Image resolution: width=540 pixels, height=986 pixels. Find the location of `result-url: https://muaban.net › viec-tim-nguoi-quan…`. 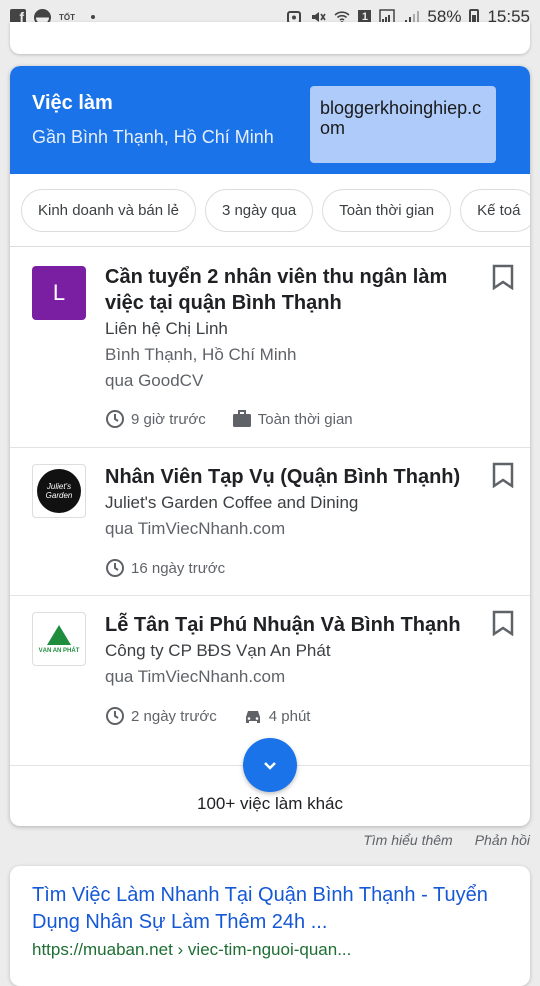

result-url: https://muaban.net › viec-tim-nguoi-quan… is located at coordinates (270, 950).